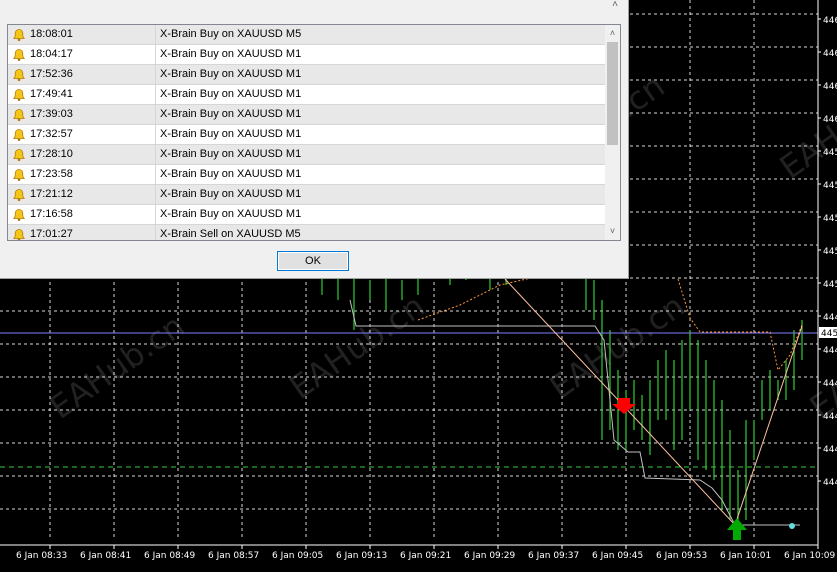  I want to click on alert-message: X-Brain Sell on XAUUSD M5, so click(230, 234).